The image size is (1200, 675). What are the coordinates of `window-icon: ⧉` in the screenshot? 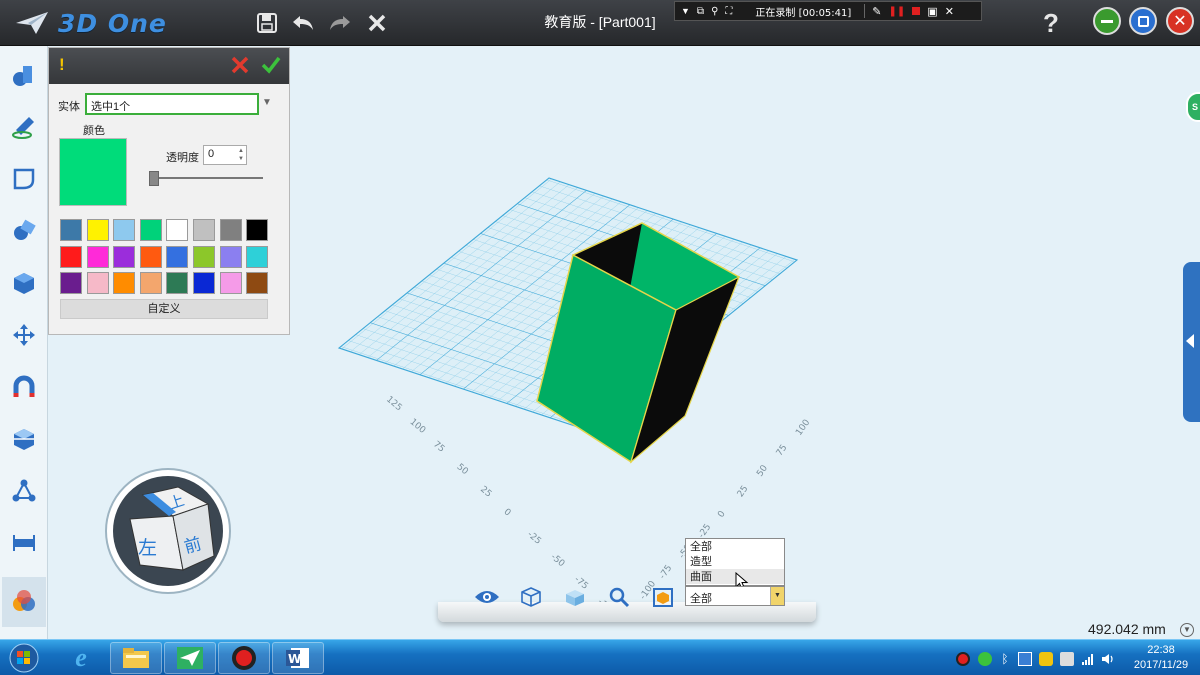 It's located at (700, 11).